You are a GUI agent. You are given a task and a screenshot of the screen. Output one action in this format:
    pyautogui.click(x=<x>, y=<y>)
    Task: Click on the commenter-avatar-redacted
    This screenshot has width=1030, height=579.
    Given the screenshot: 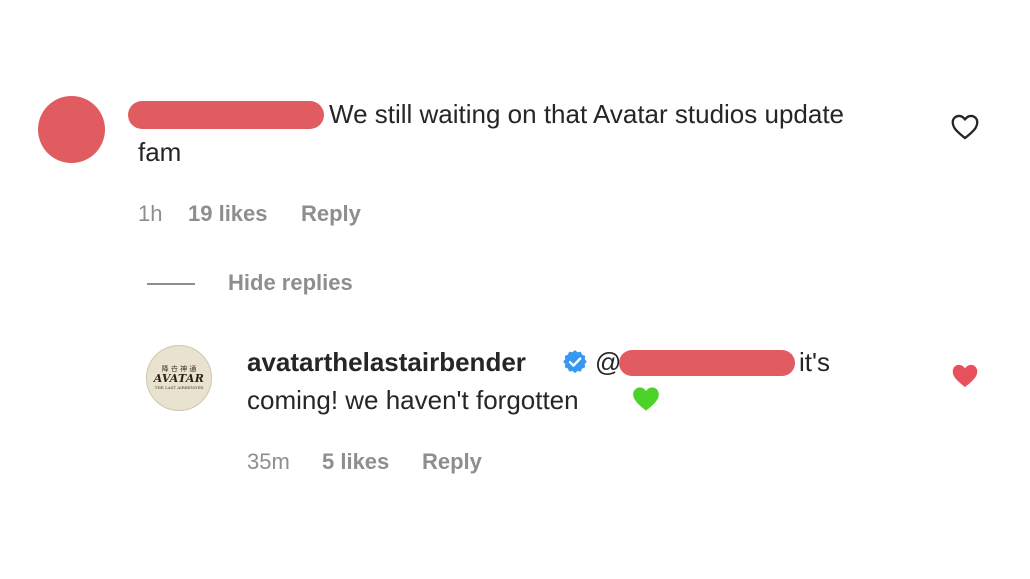 What is the action you would take?
    pyautogui.click(x=71, y=129)
    